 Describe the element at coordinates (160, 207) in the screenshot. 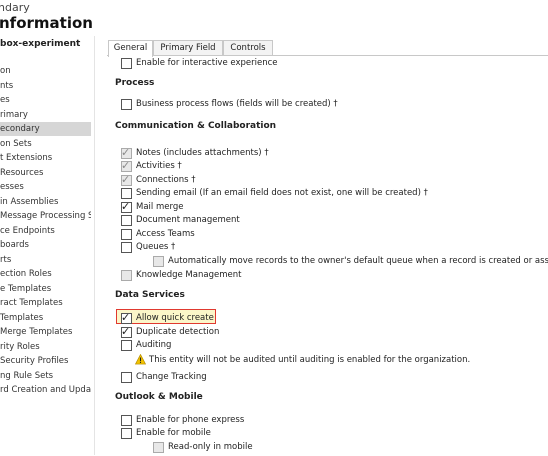

I see `option-label: Mail merge` at that location.